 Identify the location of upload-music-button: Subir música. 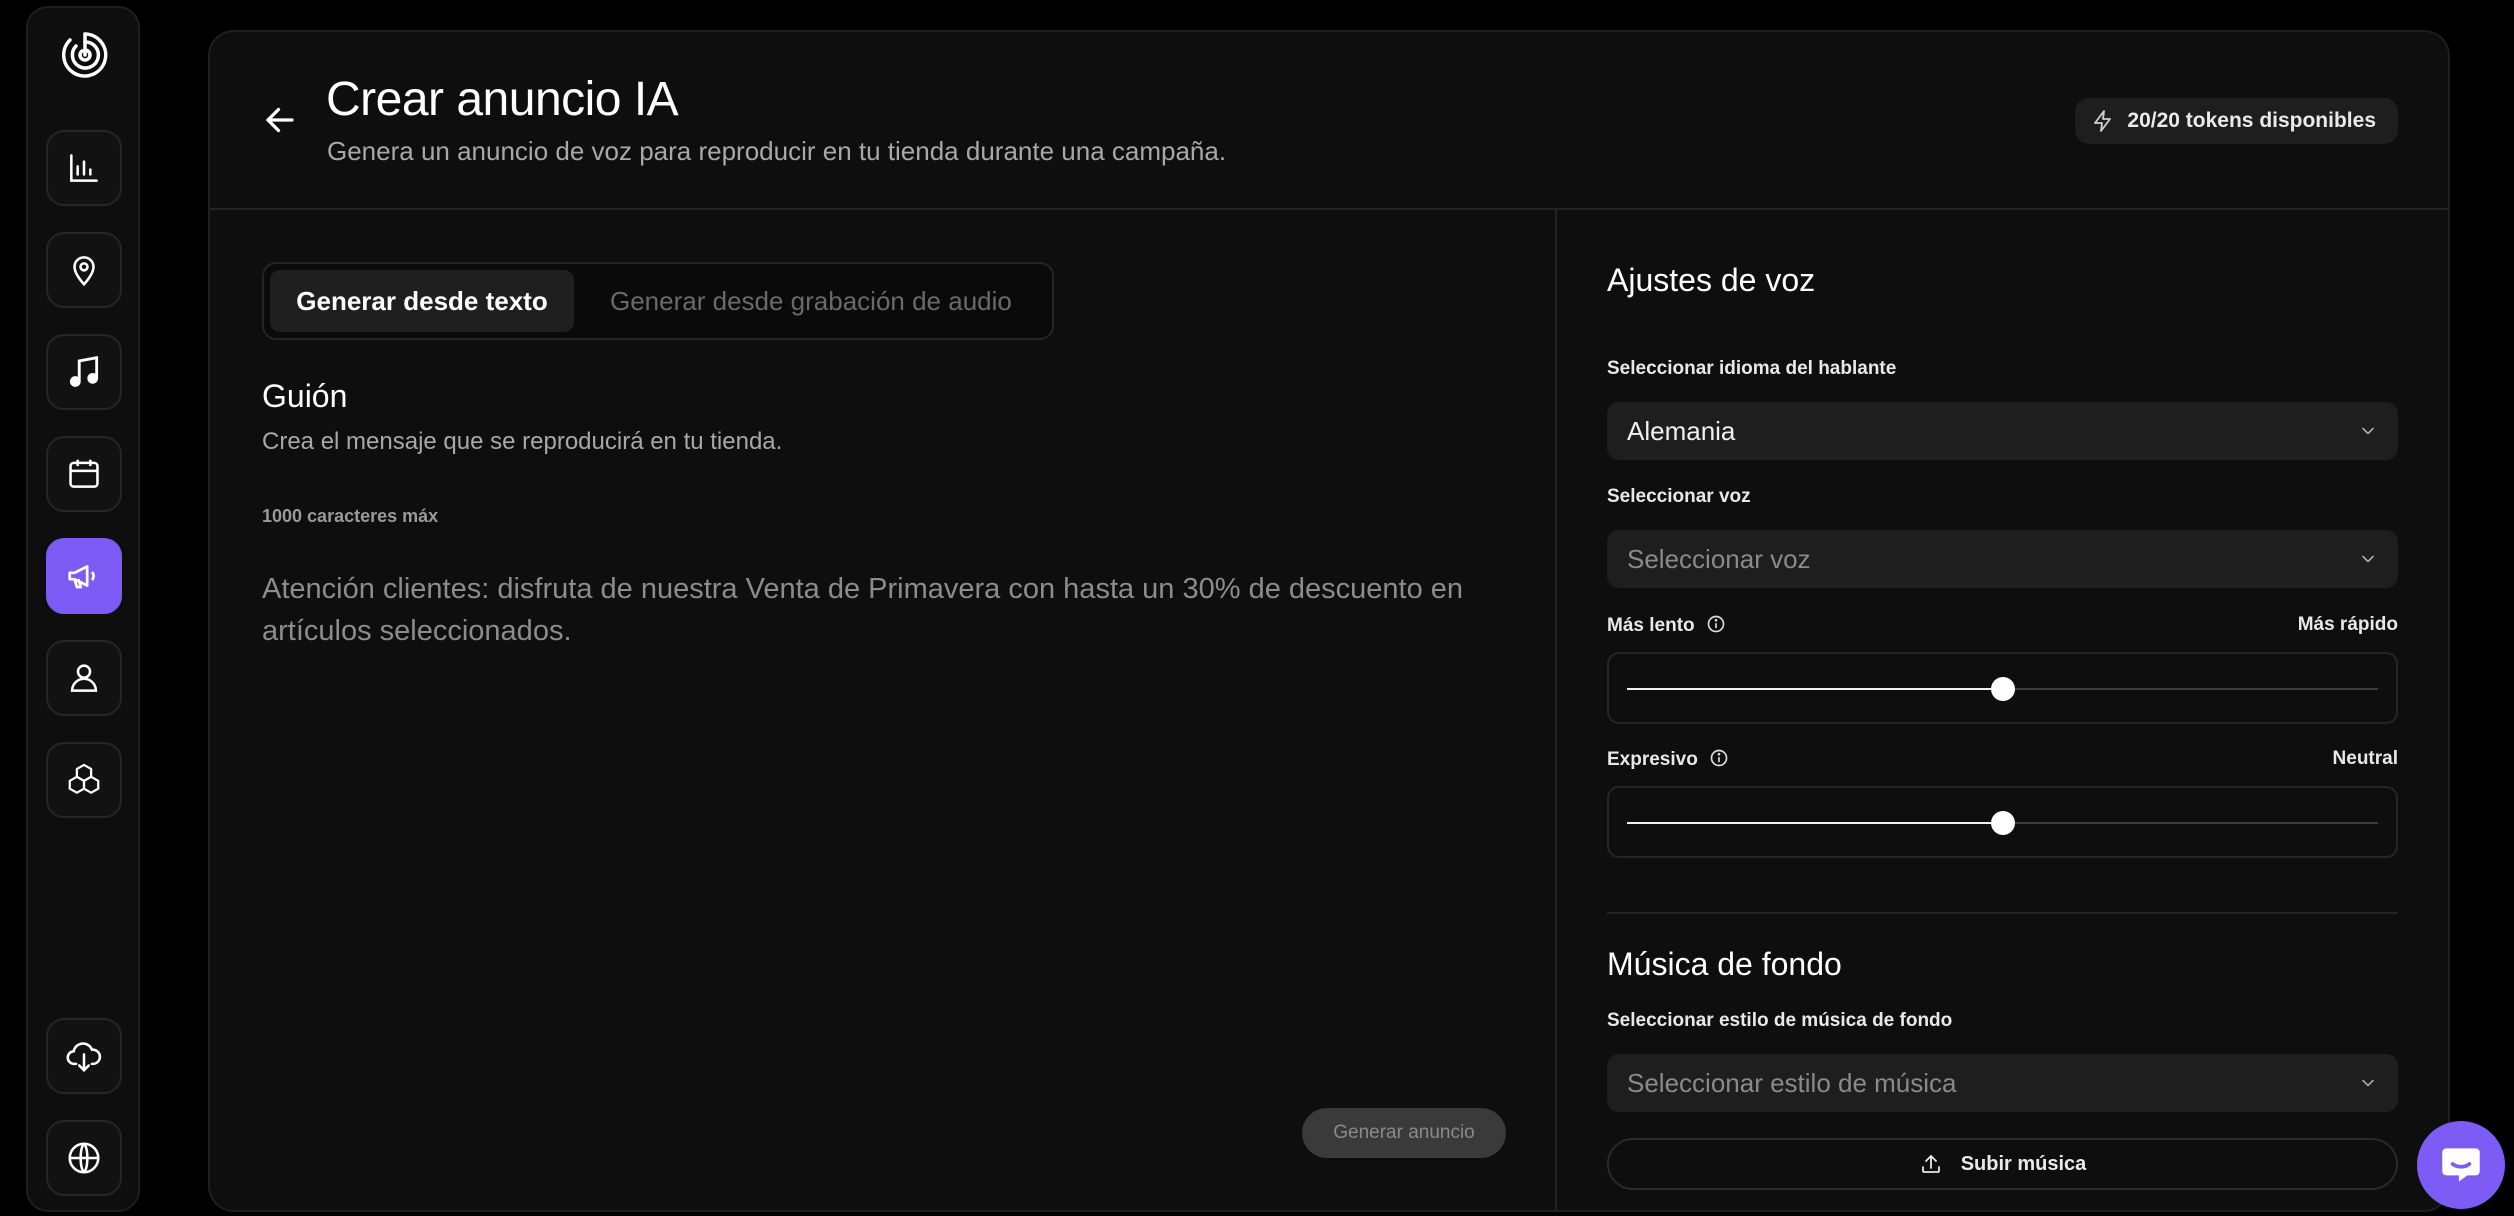
(2002, 1164).